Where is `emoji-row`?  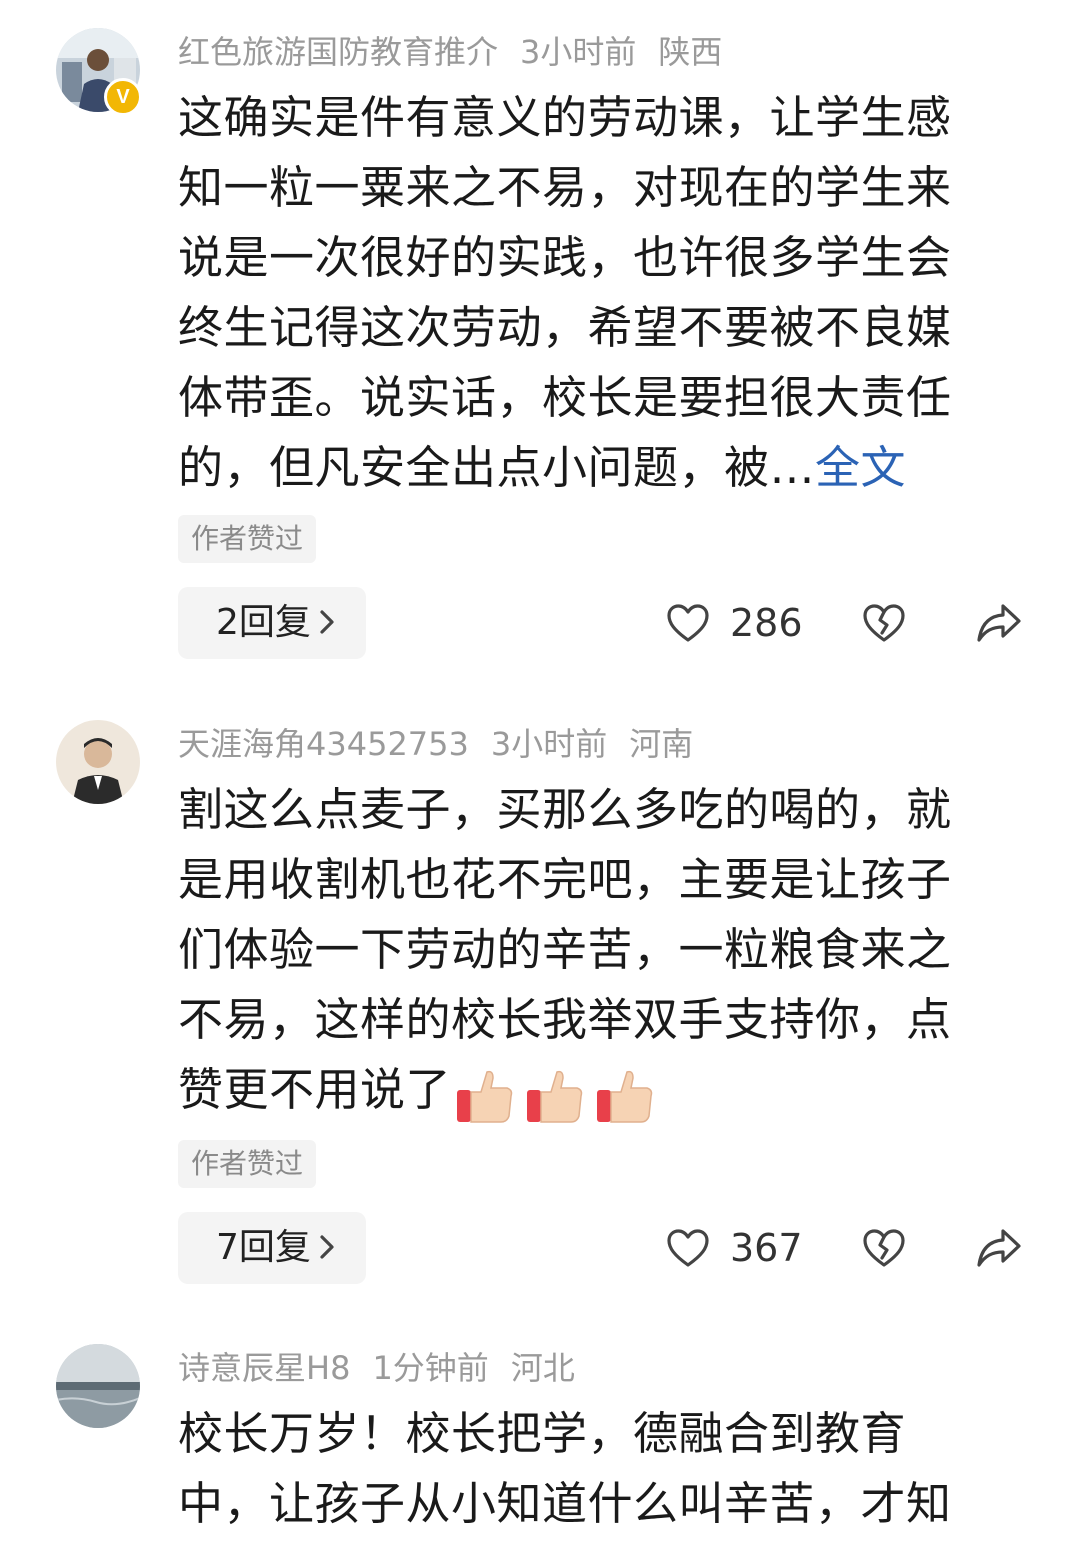
emoji-row is located at coordinates (558, 1093).